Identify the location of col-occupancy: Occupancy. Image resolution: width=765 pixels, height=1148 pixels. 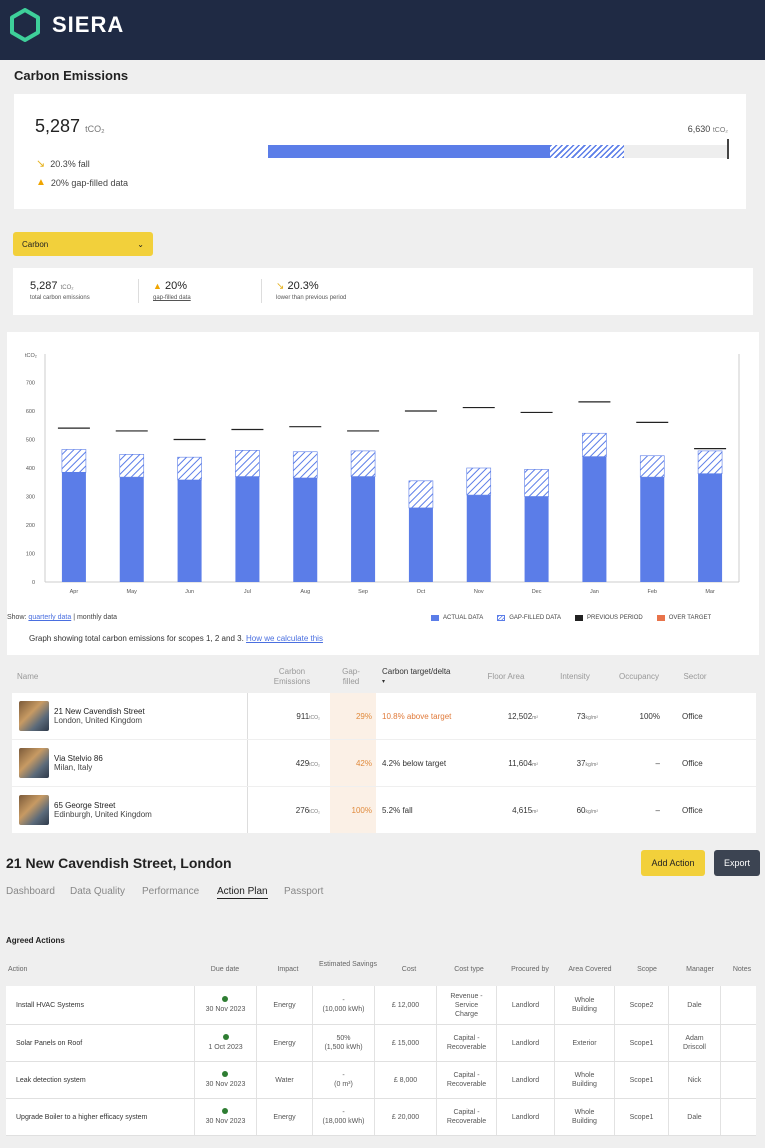
(639, 677).